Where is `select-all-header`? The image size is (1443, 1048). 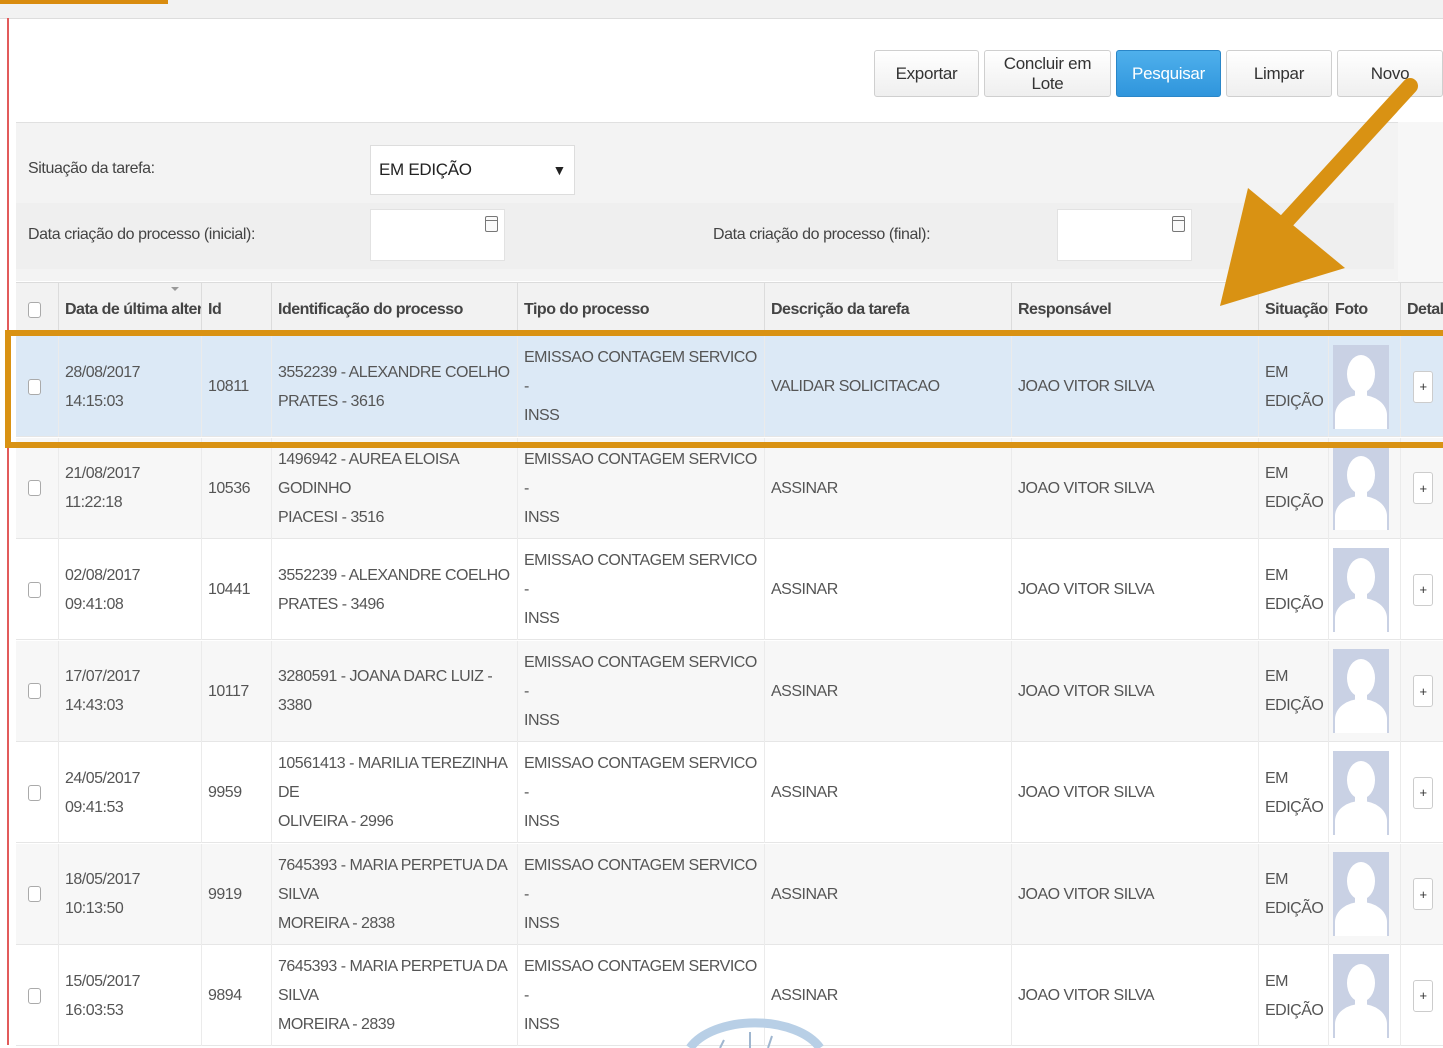
select-all-header is located at coordinates (37, 310).